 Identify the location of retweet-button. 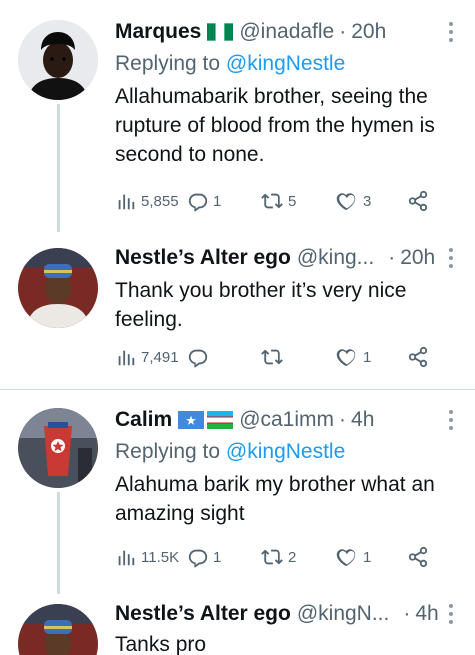
(272, 357).